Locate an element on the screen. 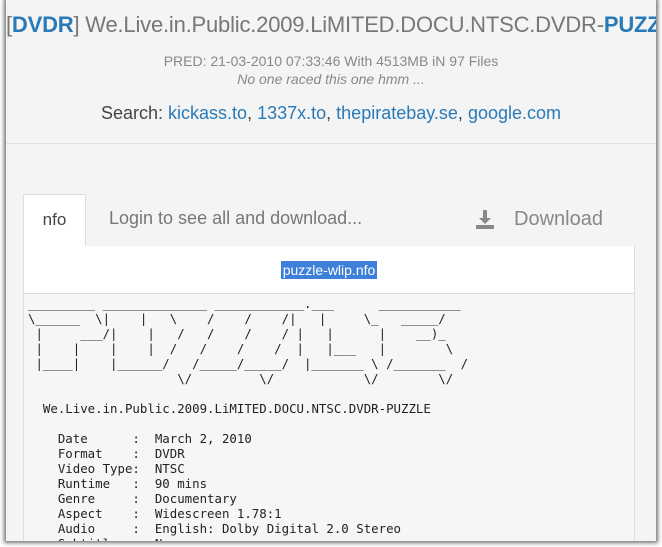 The width and height of the screenshot is (662, 547). search-link-thepiratebay: thepiratebay.se is located at coordinates (397, 113).